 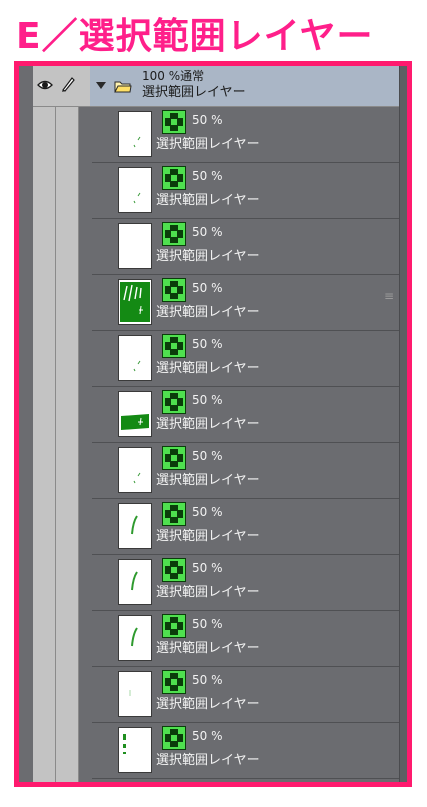 What do you see at coordinates (101, 85) in the screenshot?
I see `triangle-down-icon` at bounding box center [101, 85].